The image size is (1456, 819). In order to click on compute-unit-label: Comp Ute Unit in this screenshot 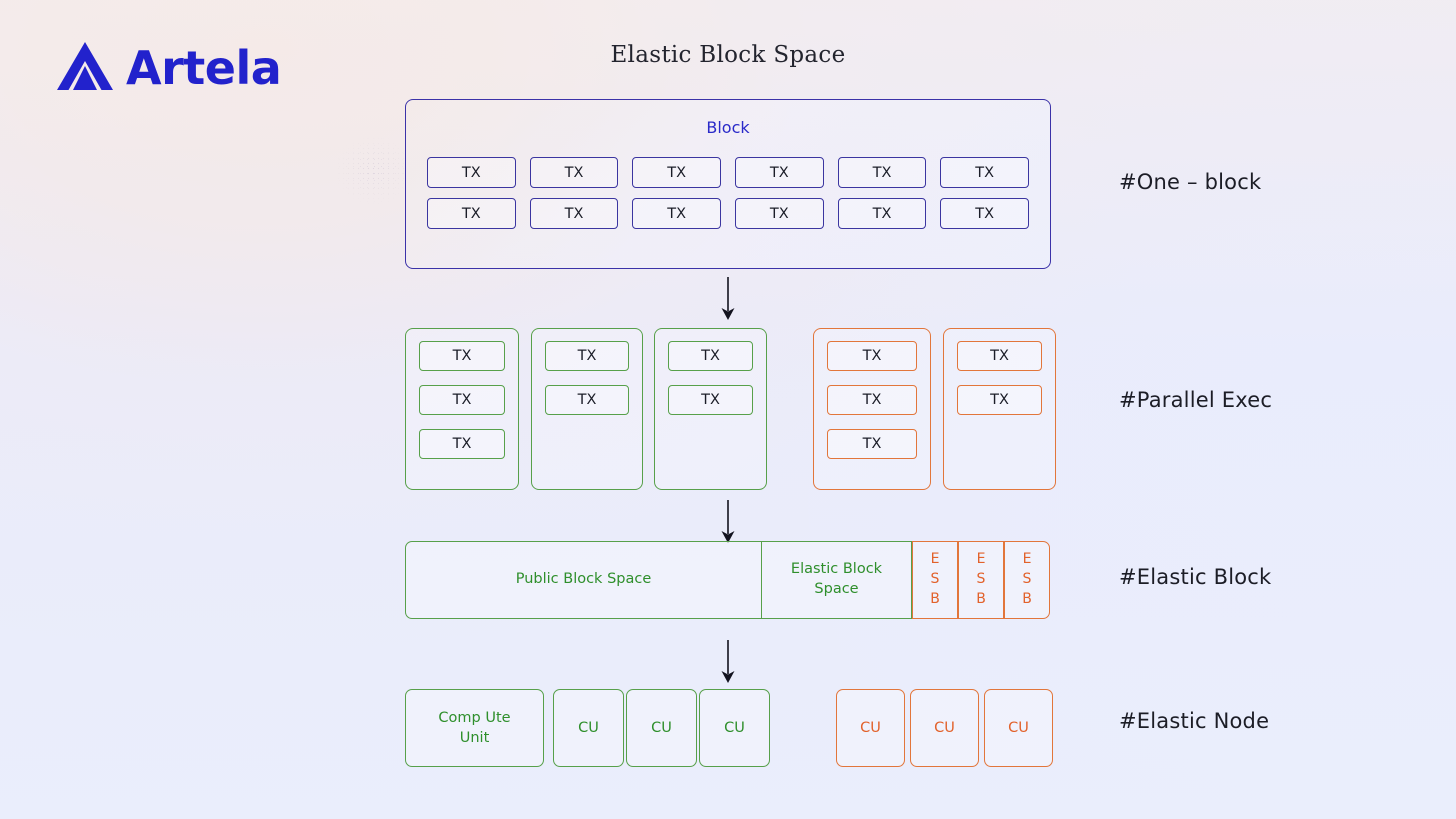, I will do `click(474, 727)`.